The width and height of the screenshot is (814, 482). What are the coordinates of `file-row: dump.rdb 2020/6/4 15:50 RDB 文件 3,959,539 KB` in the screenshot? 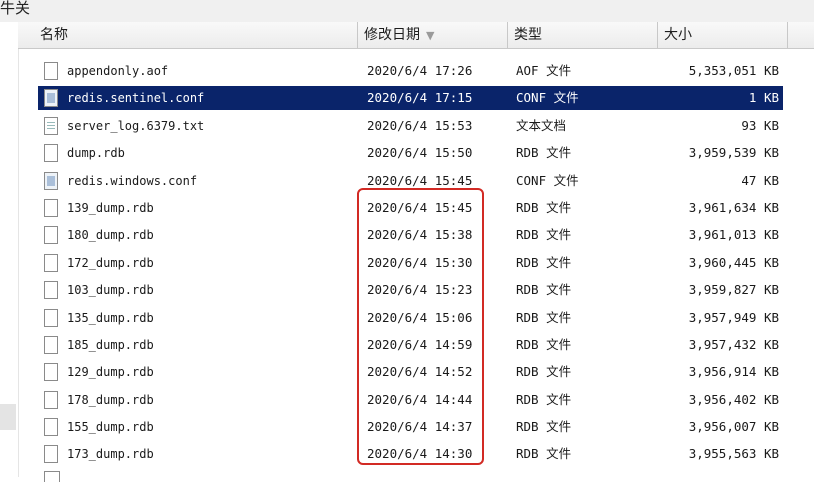 It's located at (416, 153).